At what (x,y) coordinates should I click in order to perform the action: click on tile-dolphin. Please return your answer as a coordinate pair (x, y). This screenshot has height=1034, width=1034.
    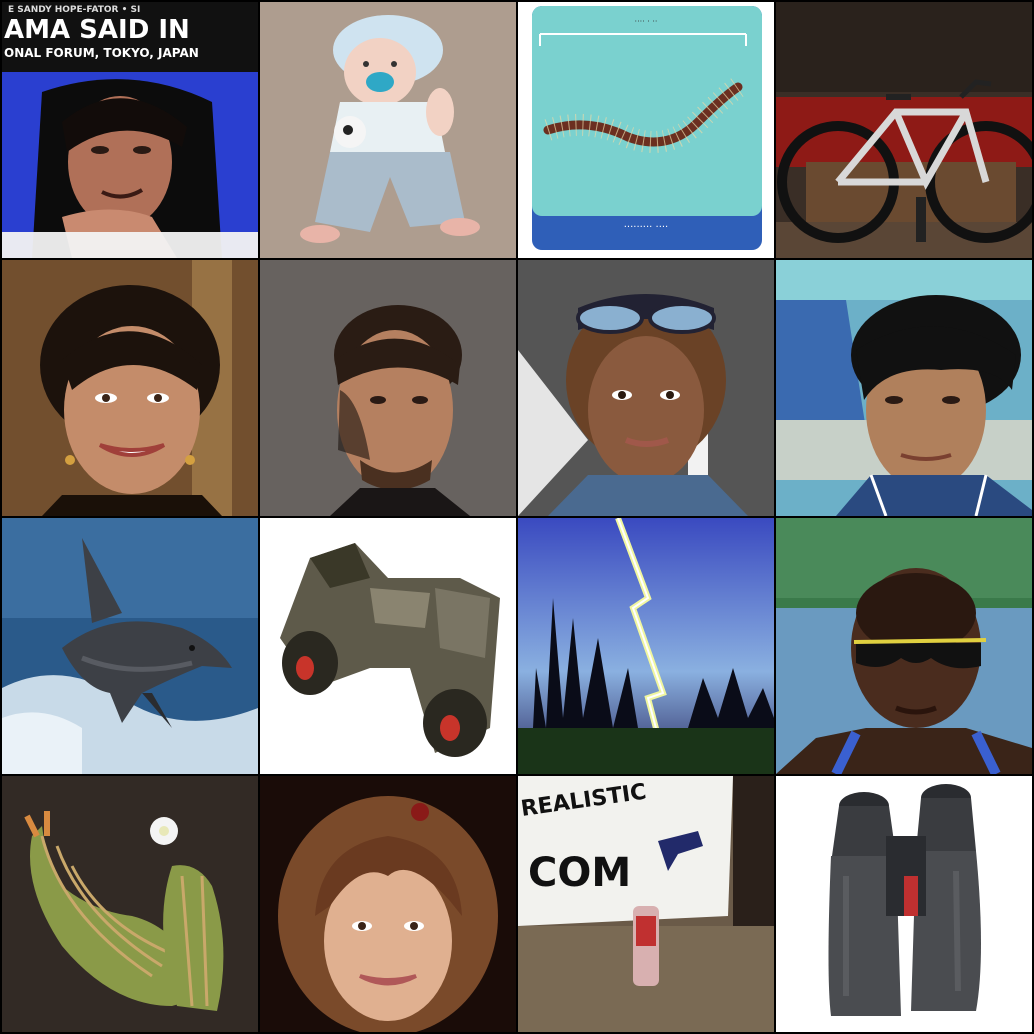
    Looking at the image, I should click on (130, 646).